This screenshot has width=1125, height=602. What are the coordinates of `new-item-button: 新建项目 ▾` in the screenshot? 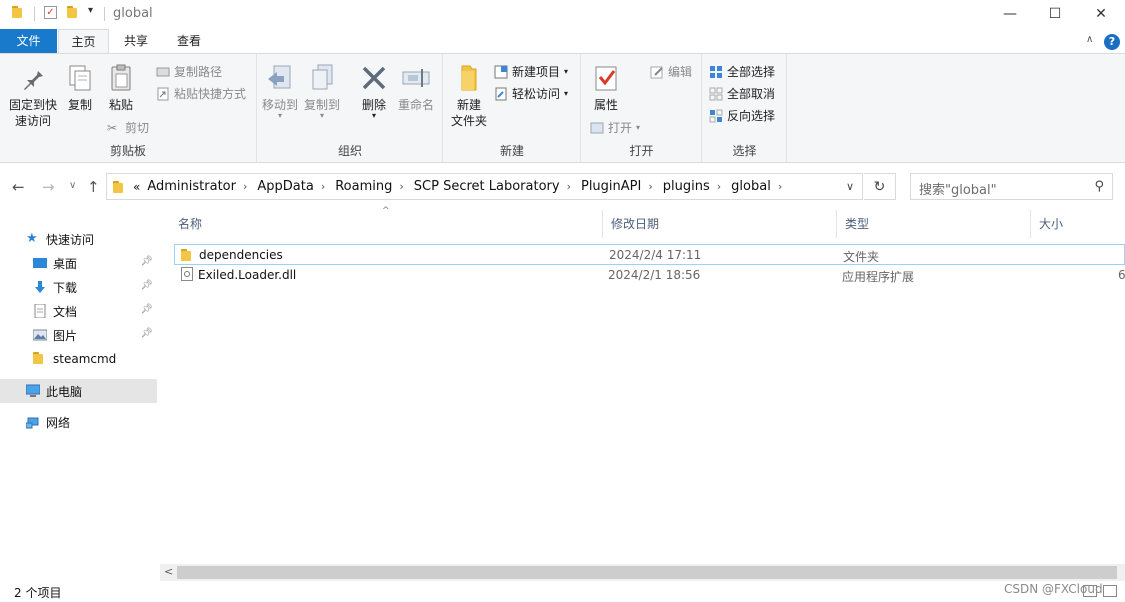 It's located at (531, 71).